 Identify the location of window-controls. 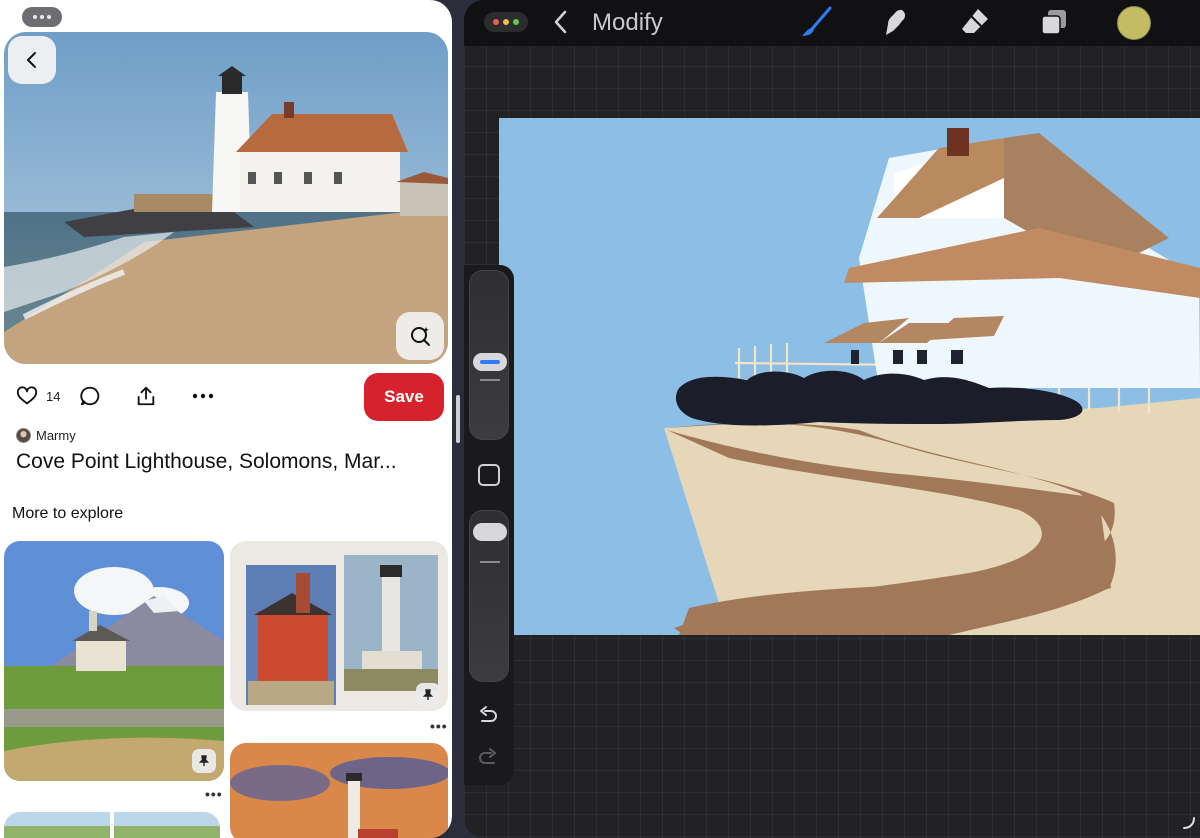
(506, 22).